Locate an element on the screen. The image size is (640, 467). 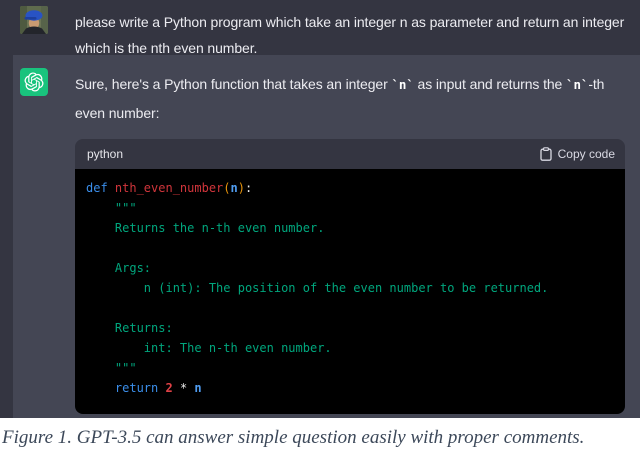
clipboard-icon is located at coordinates (545, 154).